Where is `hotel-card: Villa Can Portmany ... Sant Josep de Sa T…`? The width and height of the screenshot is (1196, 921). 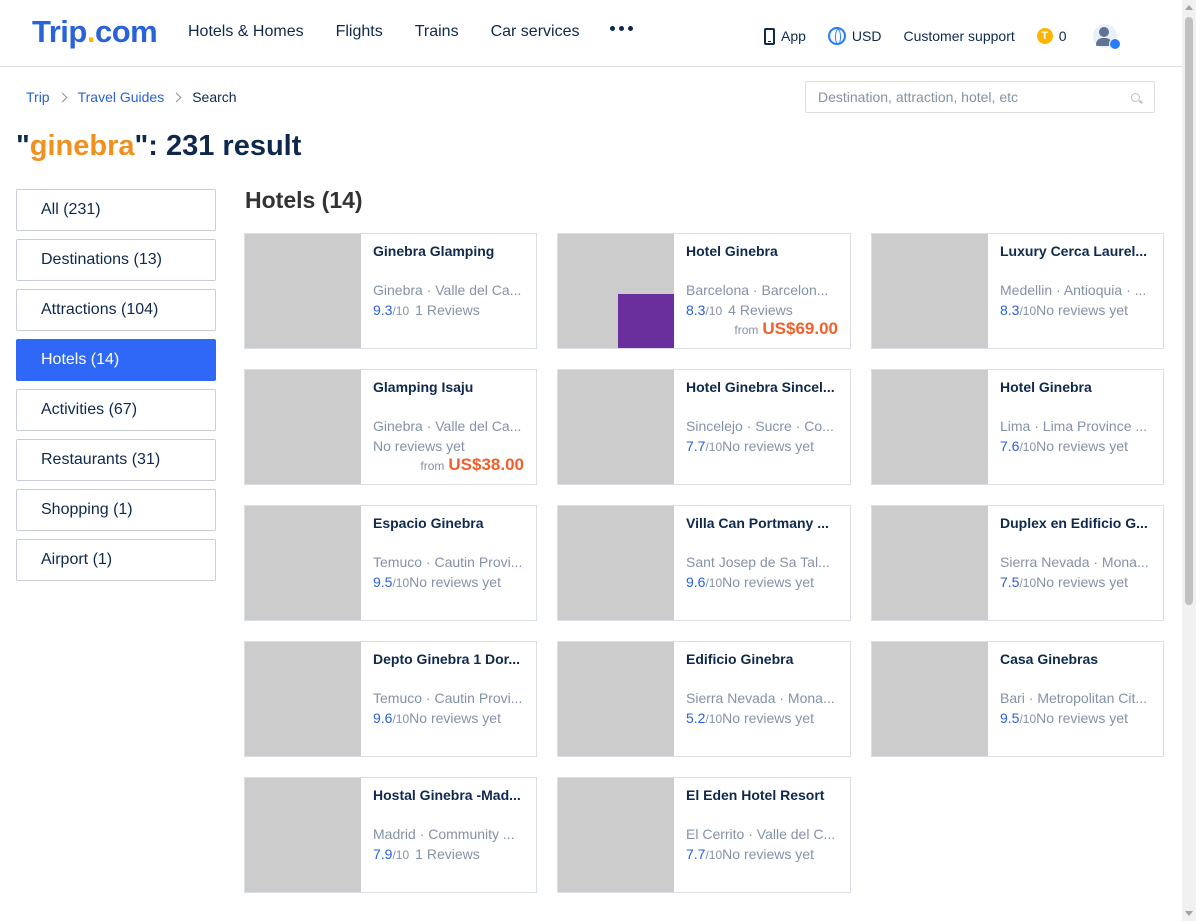
hotel-card: Villa Can Portmany ... Sant Josep de Sa T… is located at coordinates (704, 563).